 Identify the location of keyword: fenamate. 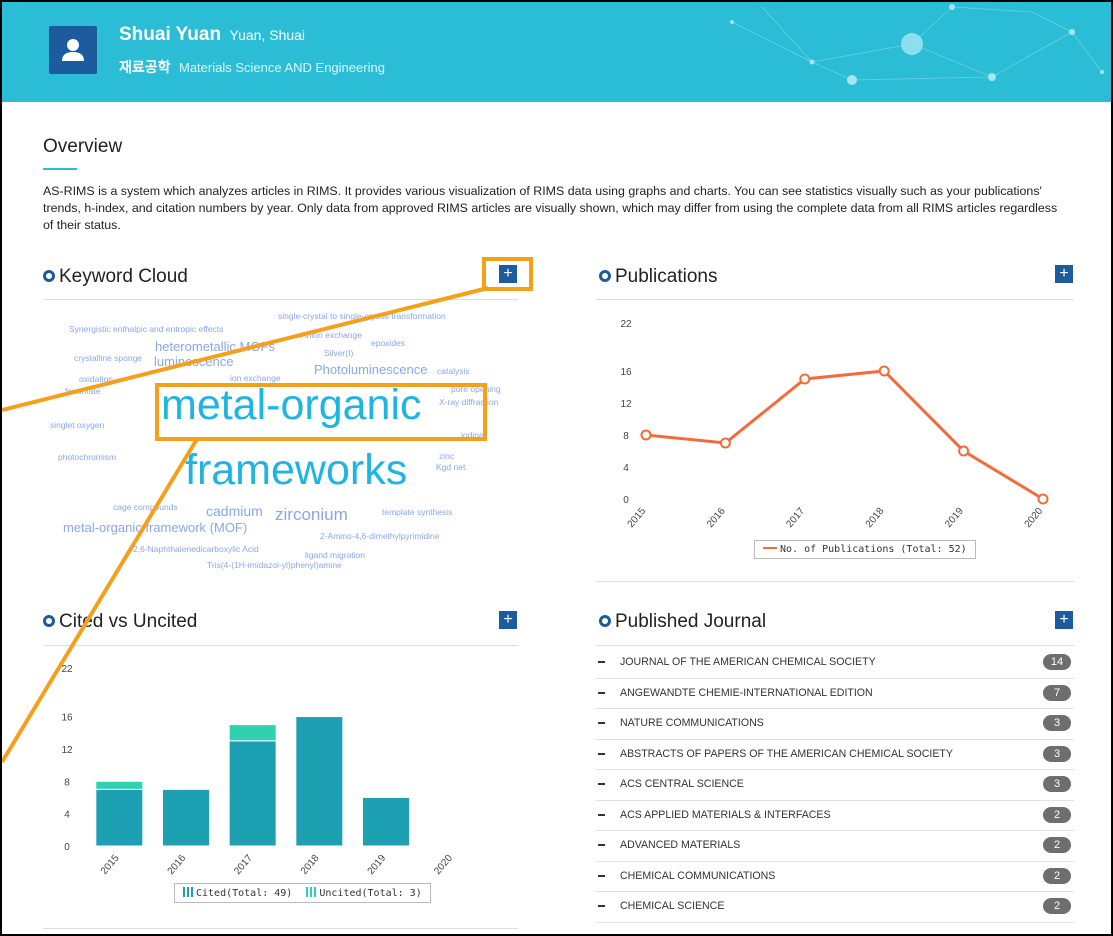
(82, 391).